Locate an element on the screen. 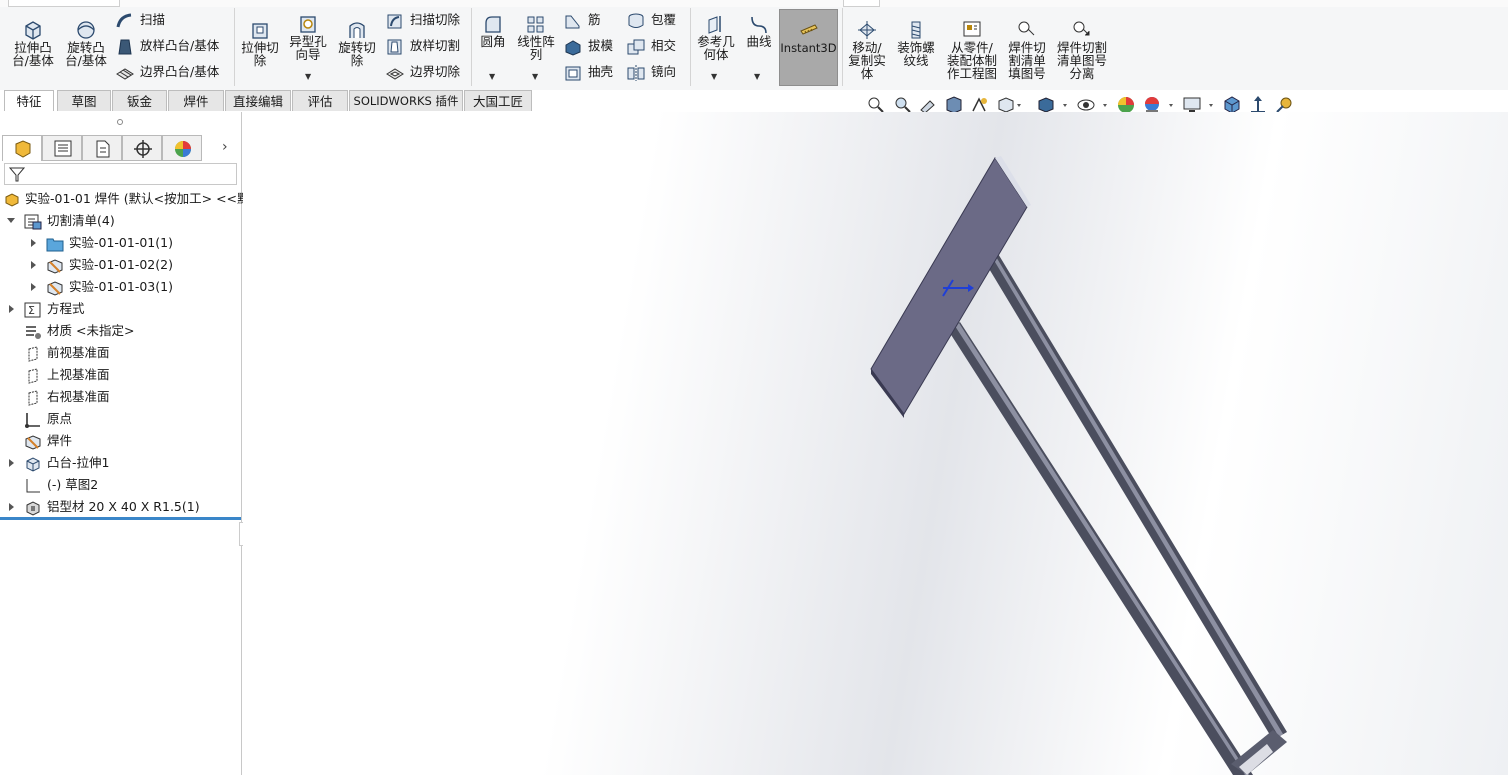 Image resolution: width=1508 pixels, height=775 pixels. loft-cut-button: 放样切割 is located at coordinates (422, 46).